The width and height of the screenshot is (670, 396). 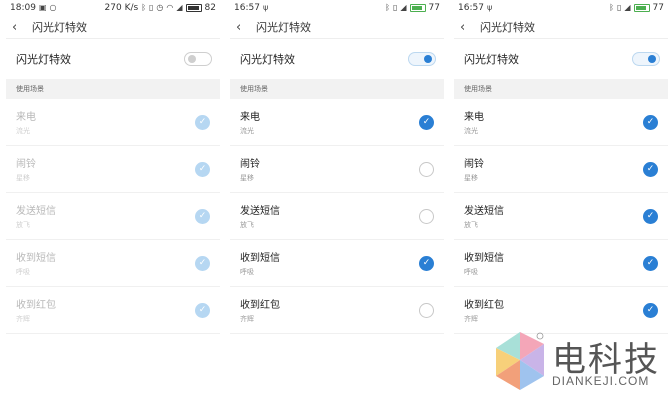 What do you see at coordinates (561, 310) in the screenshot?
I see `list-item: 收到红包 齐辉 ✓` at bounding box center [561, 310].